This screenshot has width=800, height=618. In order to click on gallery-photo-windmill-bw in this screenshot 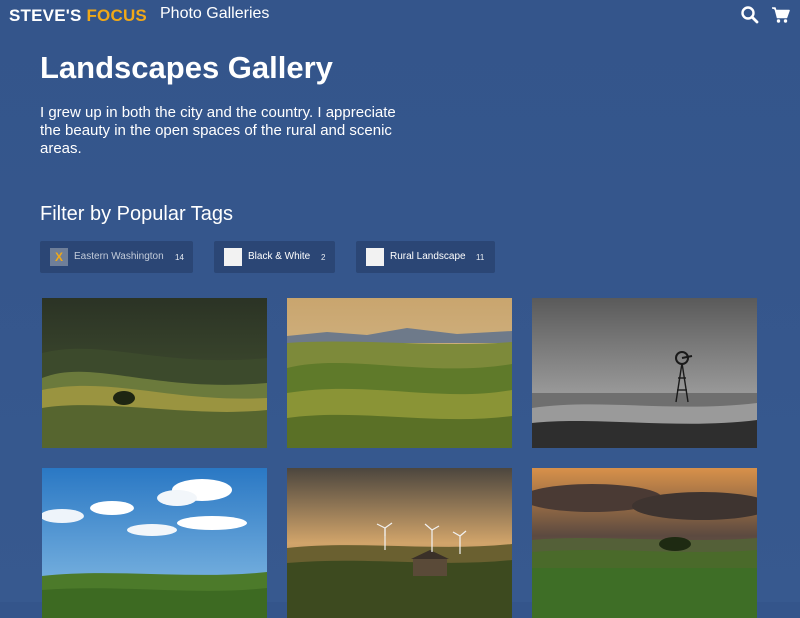, I will do `click(644, 373)`.